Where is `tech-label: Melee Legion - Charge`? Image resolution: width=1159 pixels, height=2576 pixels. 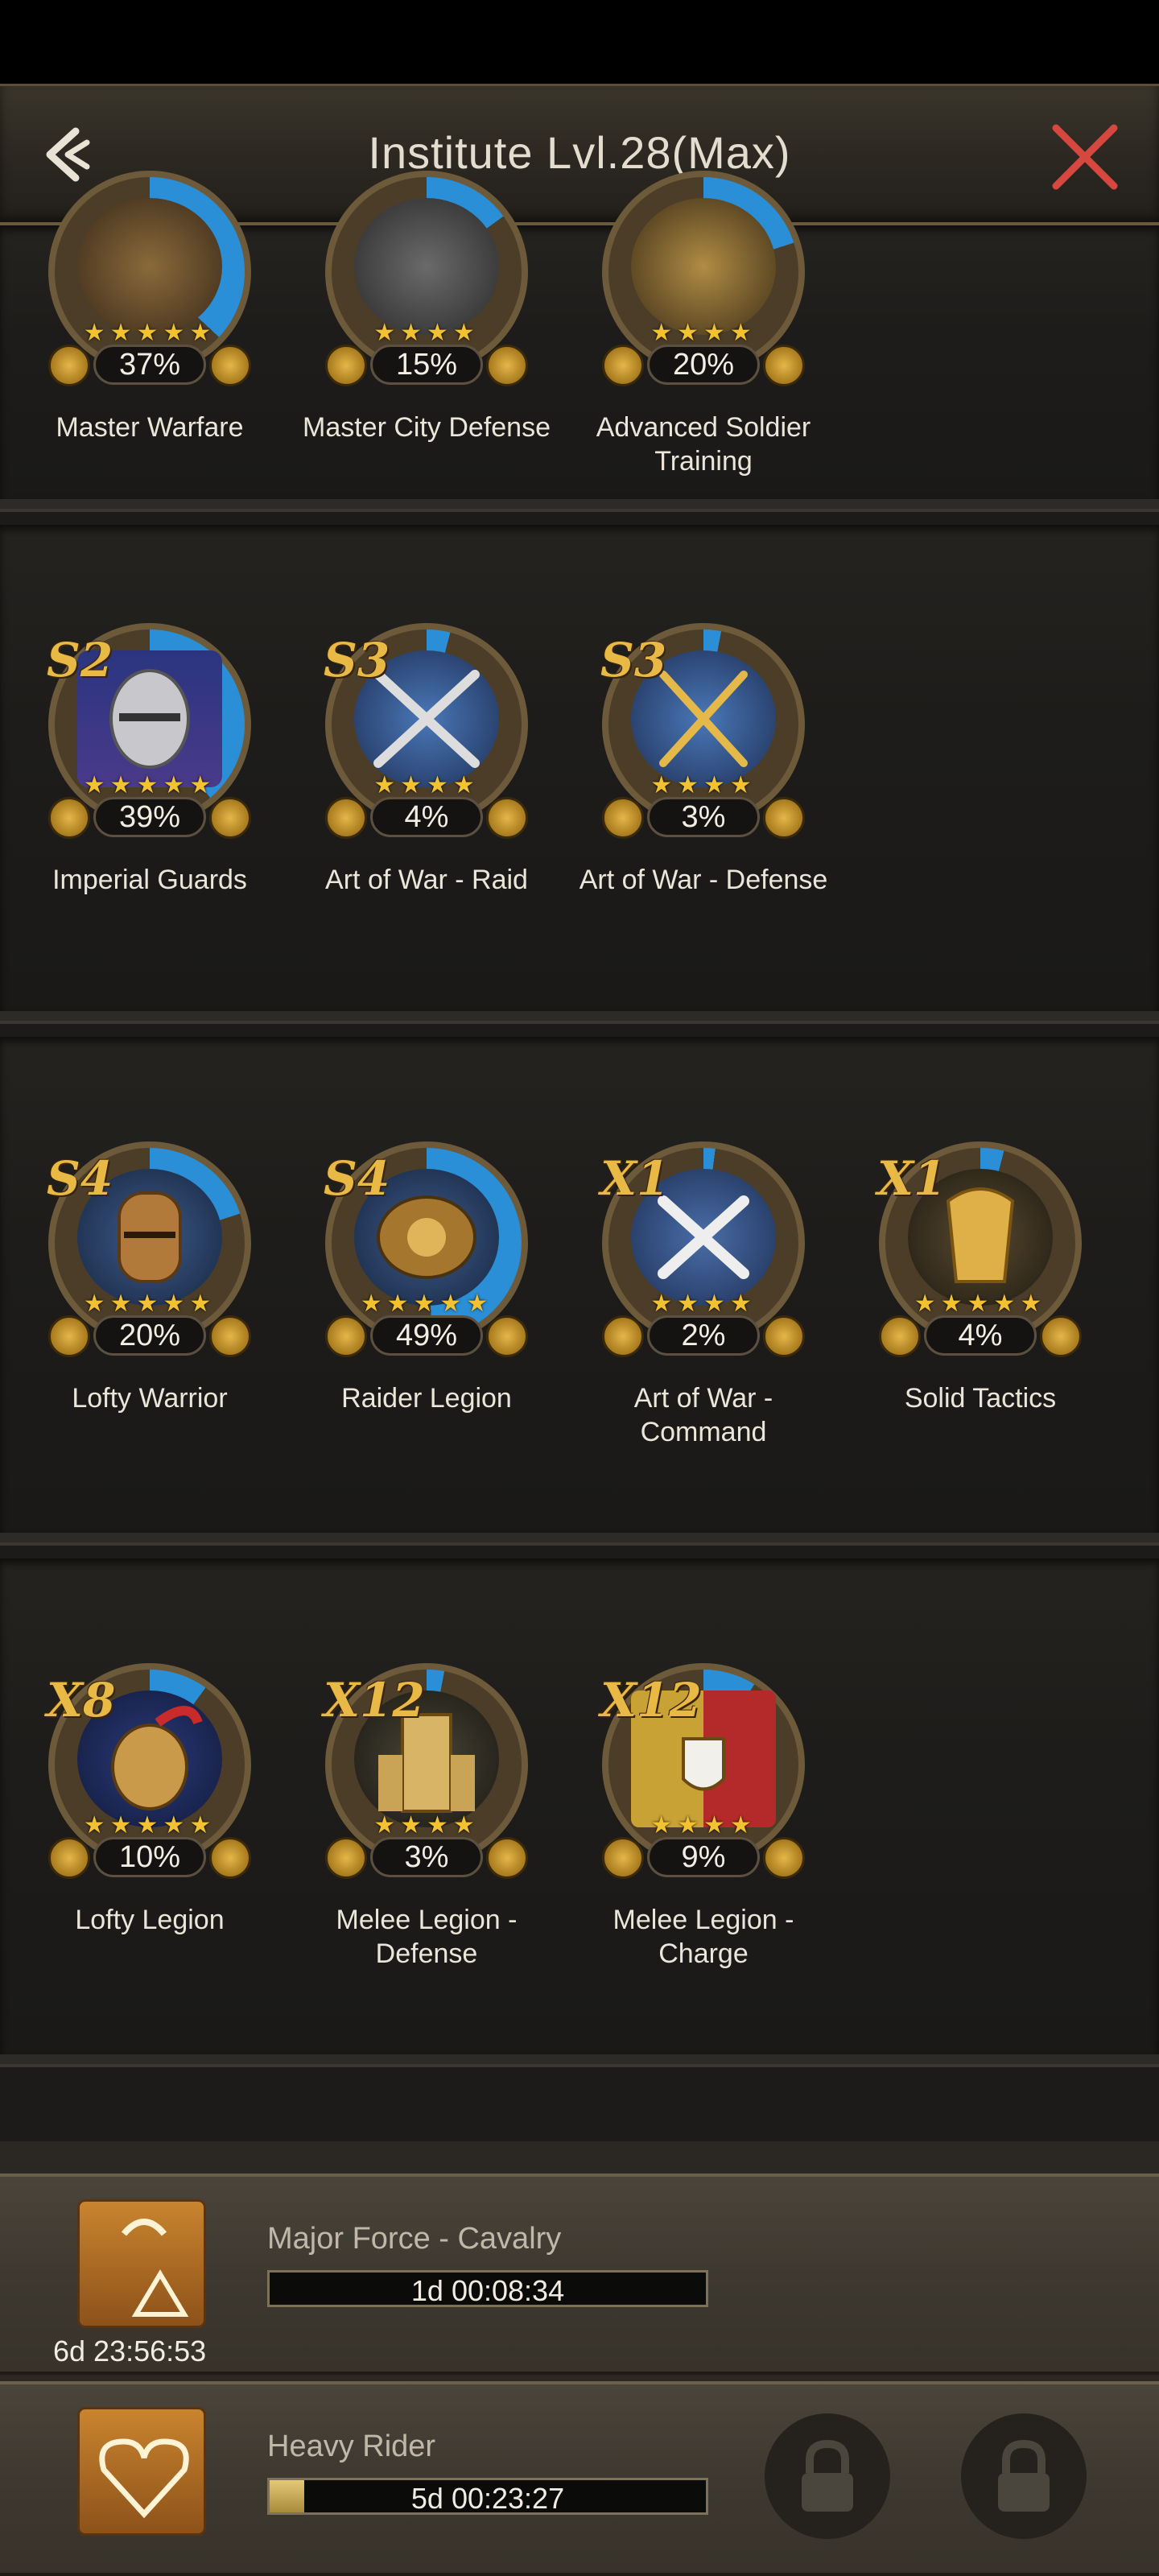
tech-label: Melee Legion - Charge is located at coordinates (703, 1937).